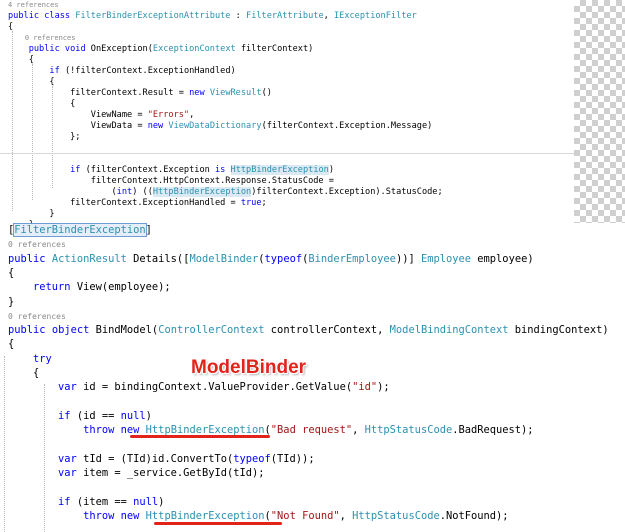  What do you see at coordinates (78, 126) in the screenshot?
I see `code-token: ViewData =` at bounding box center [78, 126].